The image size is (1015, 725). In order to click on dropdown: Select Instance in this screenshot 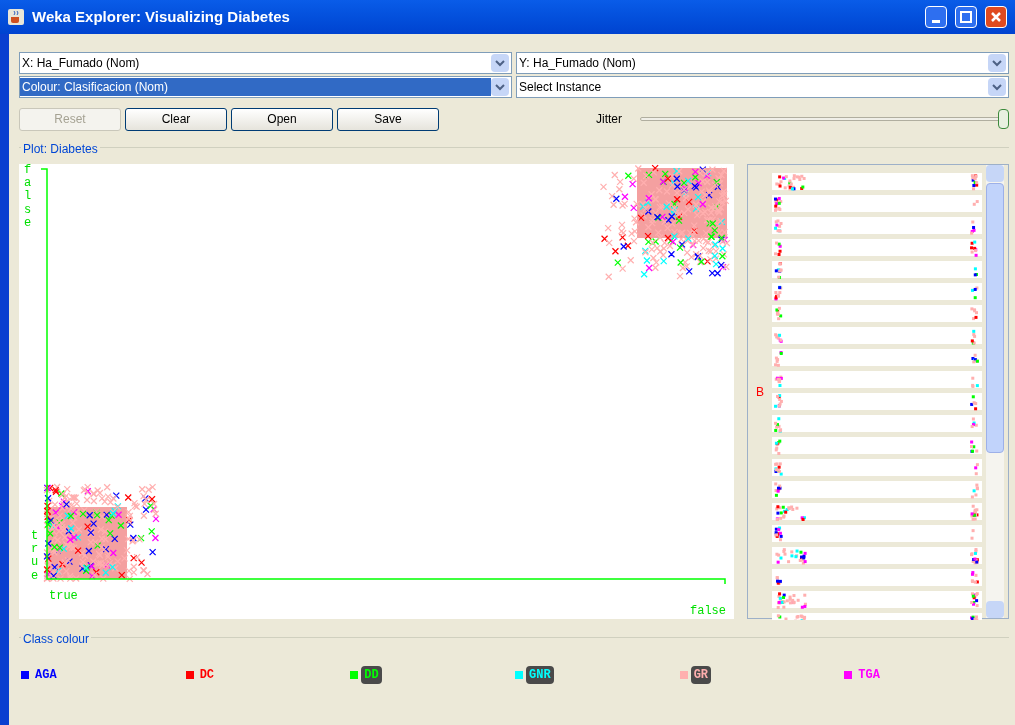, I will do `click(762, 87)`.